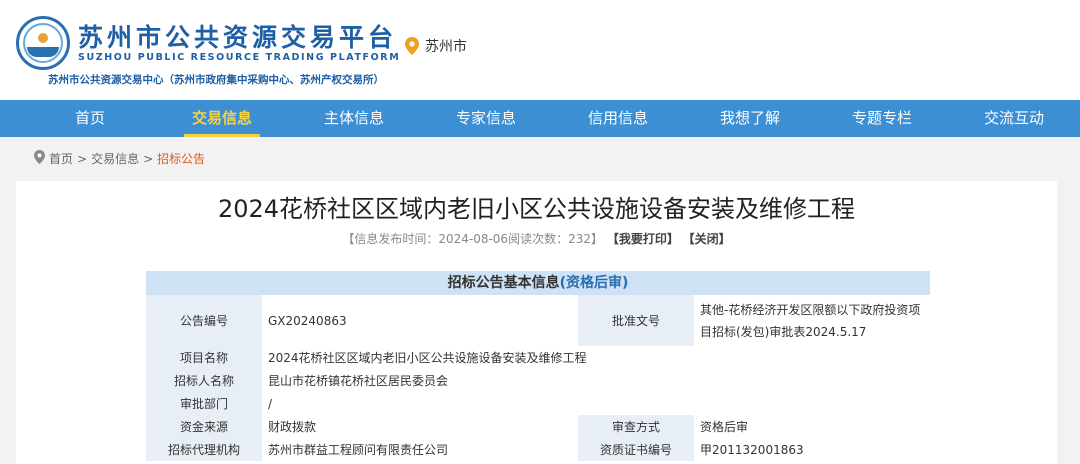 This screenshot has height=464, width=1080. I want to click on city-label: 苏州市, so click(446, 47).